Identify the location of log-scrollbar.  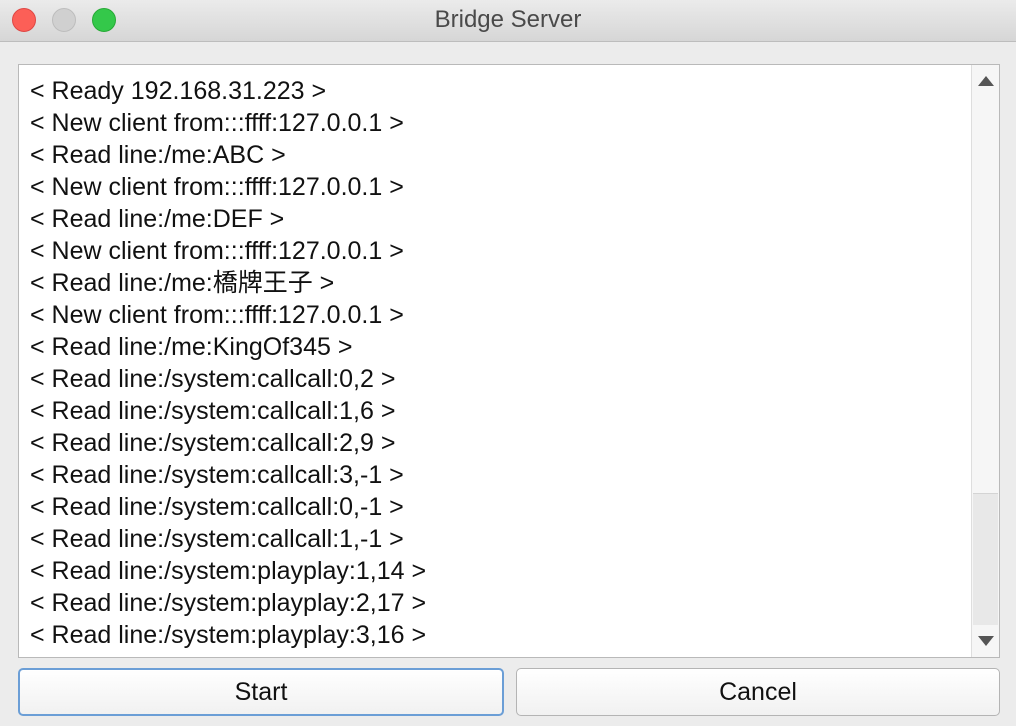
(985, 361).